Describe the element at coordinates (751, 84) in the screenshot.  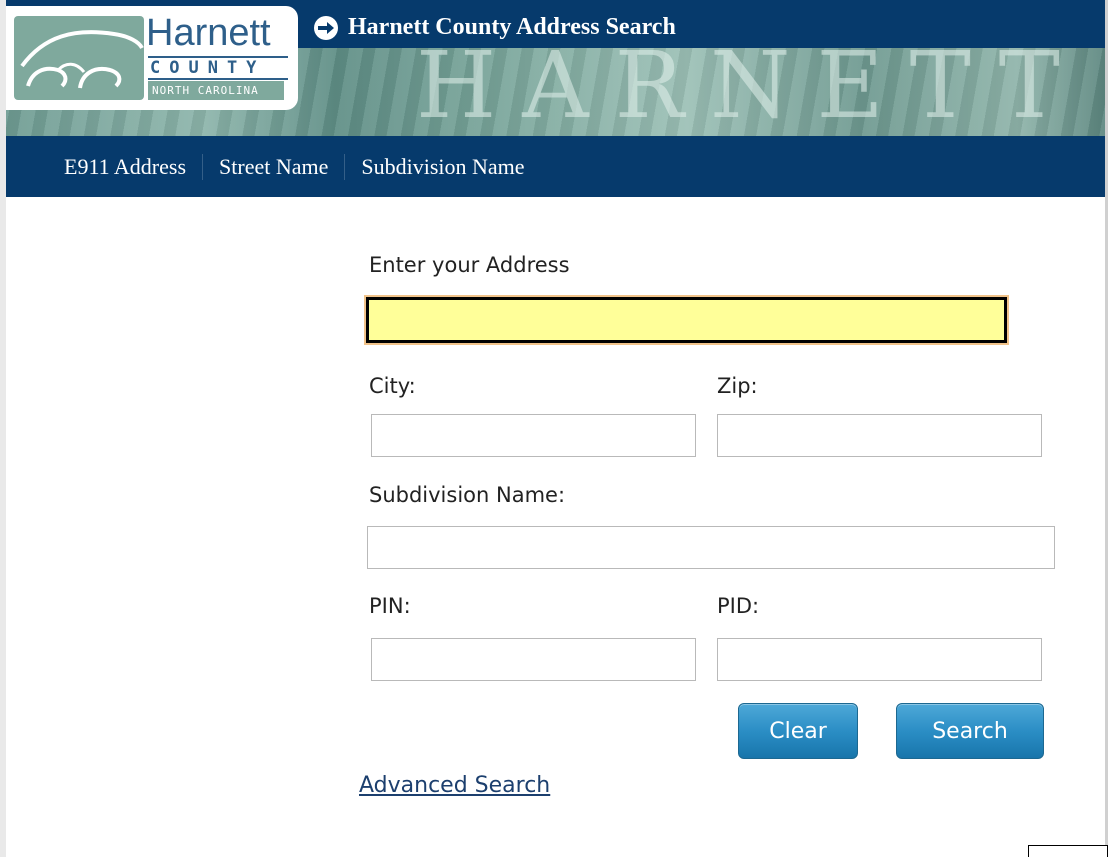
I see `banner-watermark-word: HARNETT` at that location.